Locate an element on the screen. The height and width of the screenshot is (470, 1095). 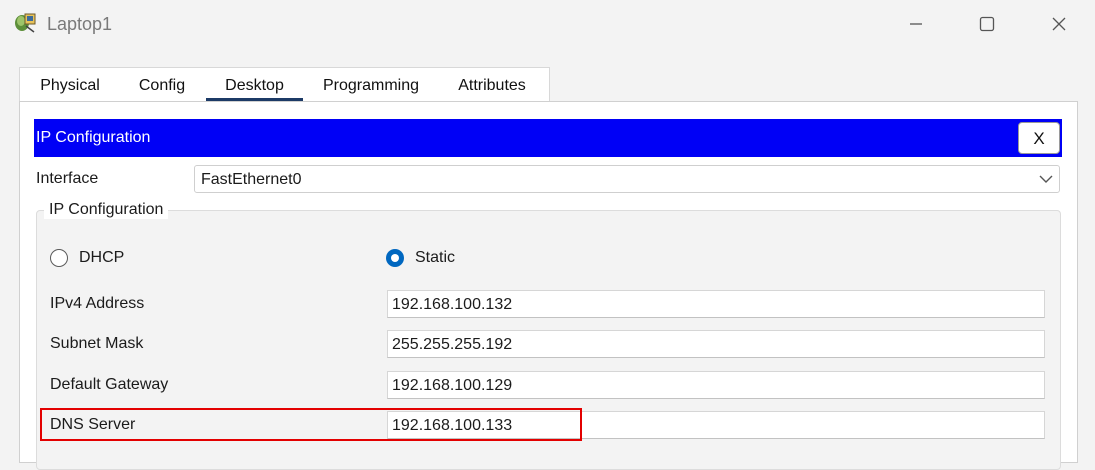
interface-value: FastEthernet0 is located at coordinates (251, 179).